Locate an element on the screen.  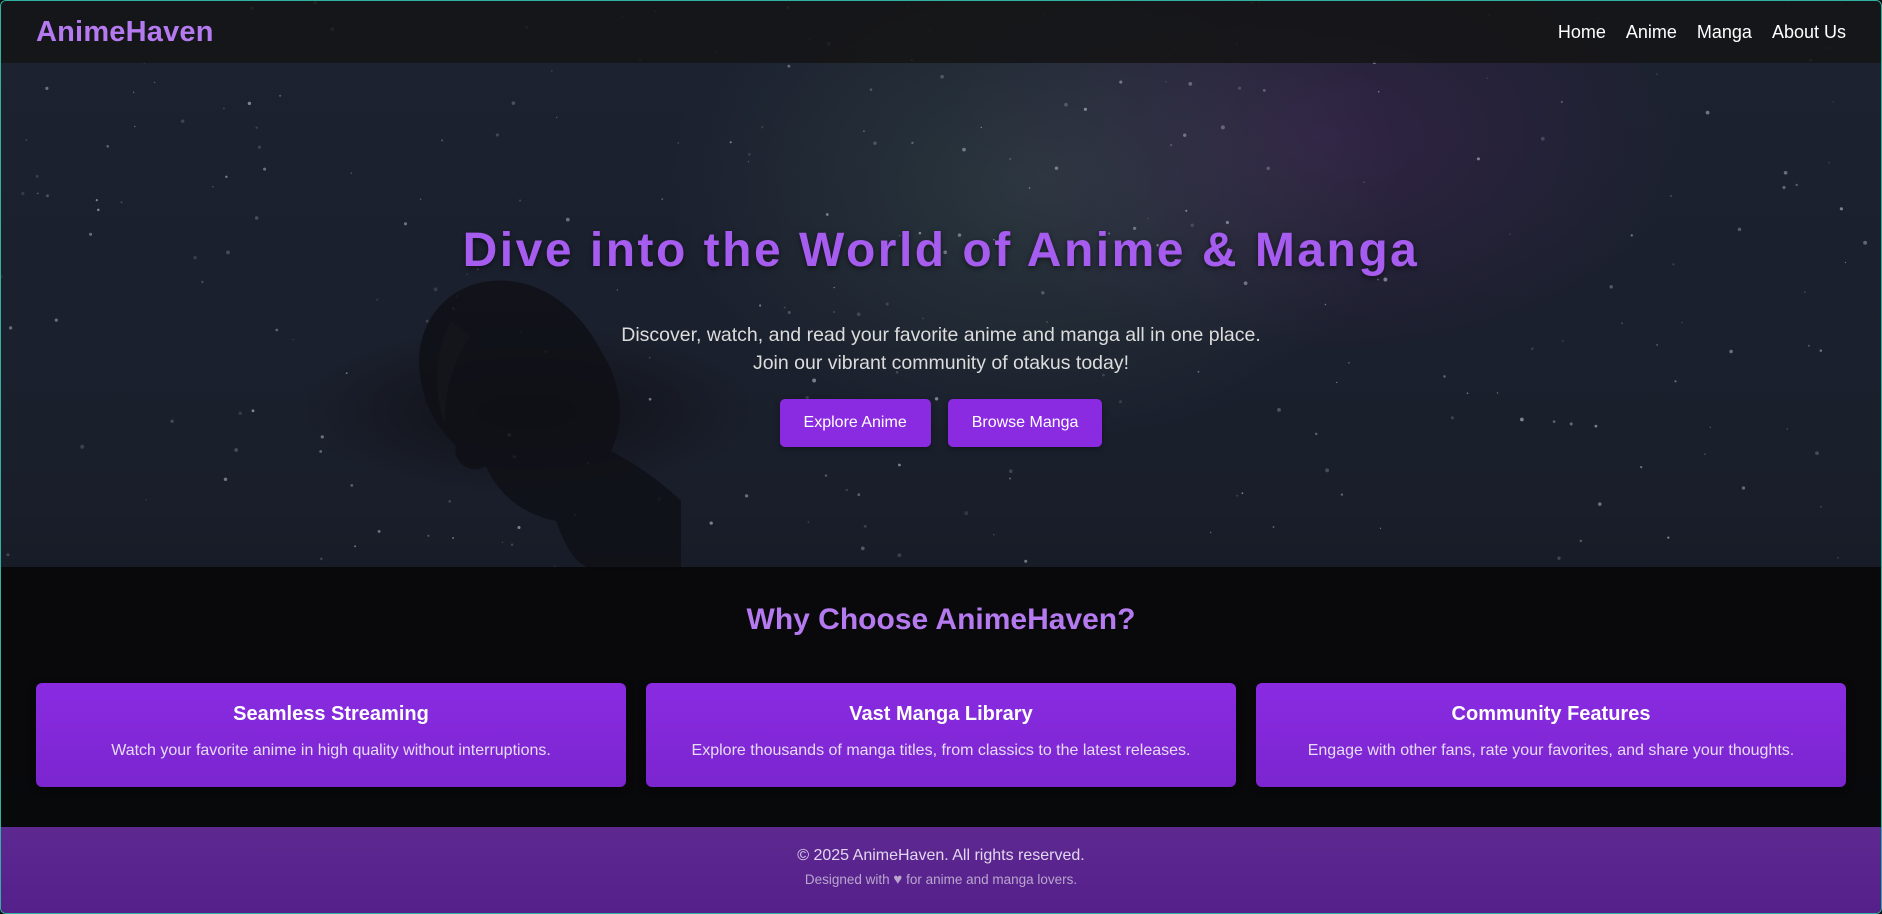
top-navbar: AnimeHaven Home Anime Manga About Us is located at coordinates (941, 32).